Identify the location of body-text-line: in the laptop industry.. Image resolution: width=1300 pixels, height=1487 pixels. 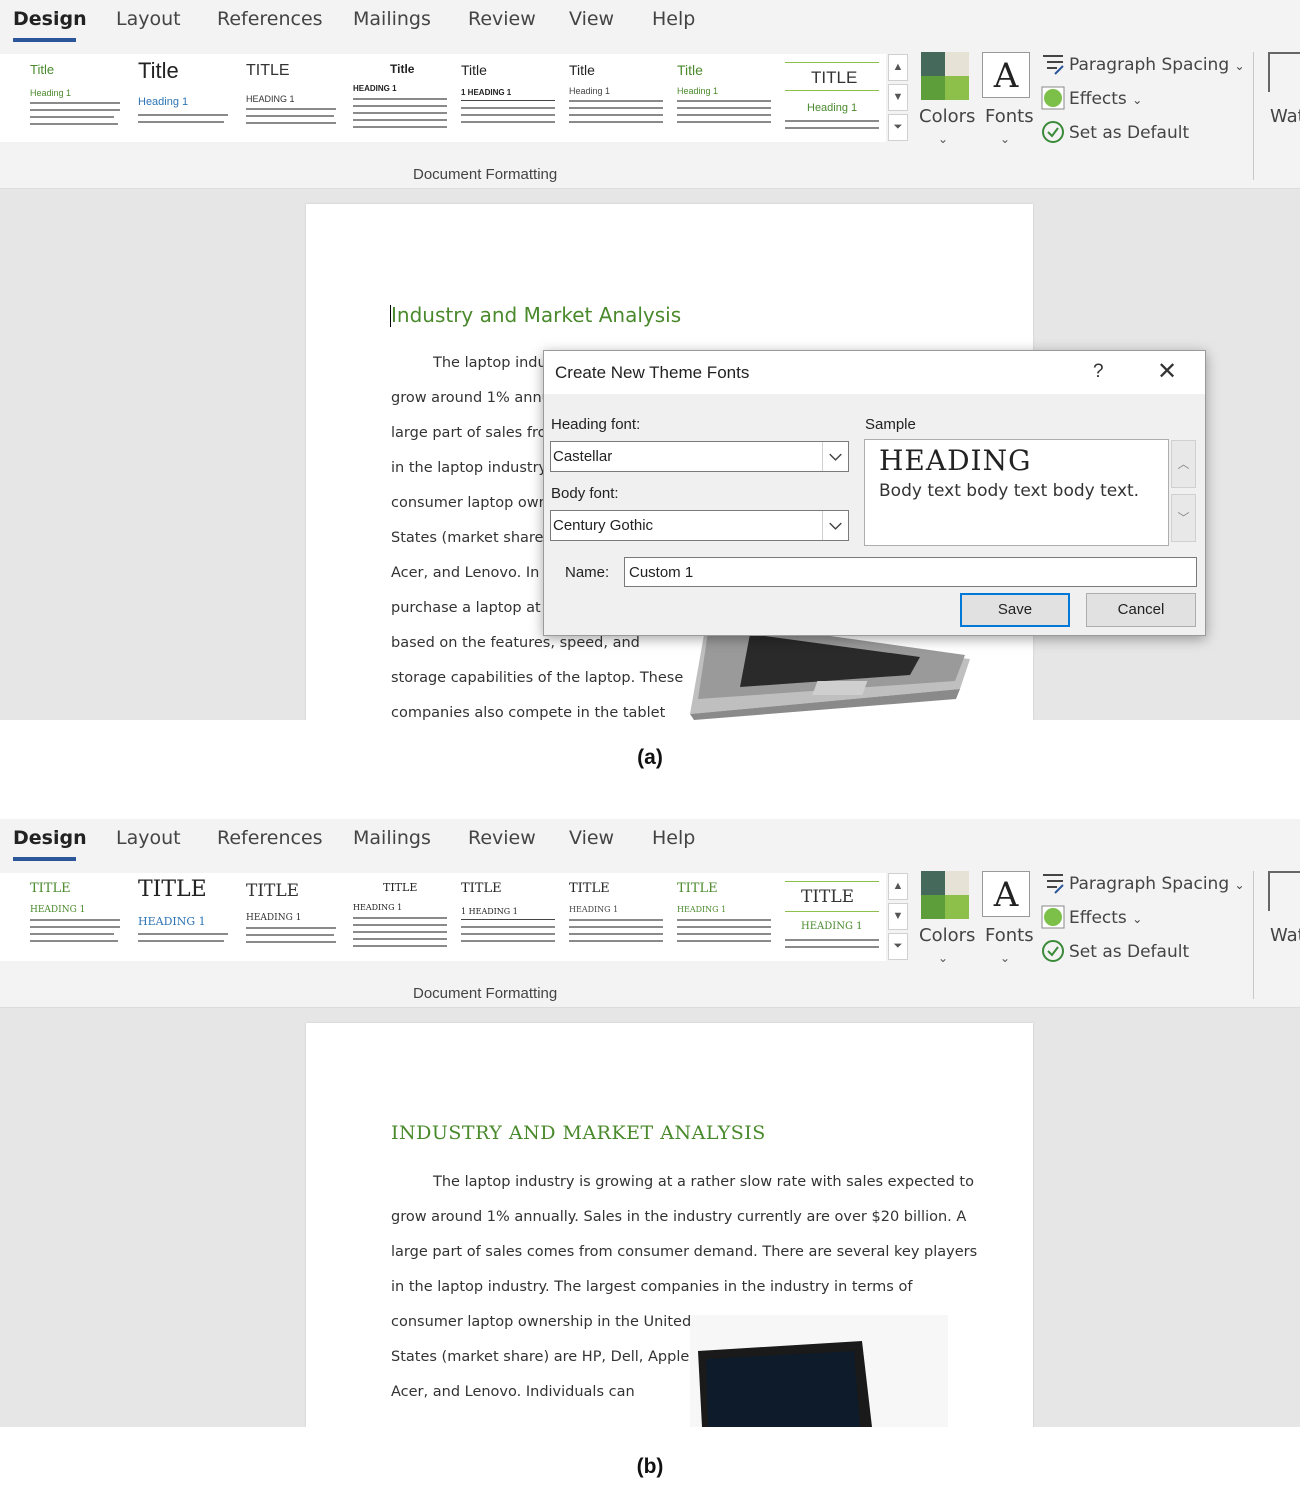
(470, 468).